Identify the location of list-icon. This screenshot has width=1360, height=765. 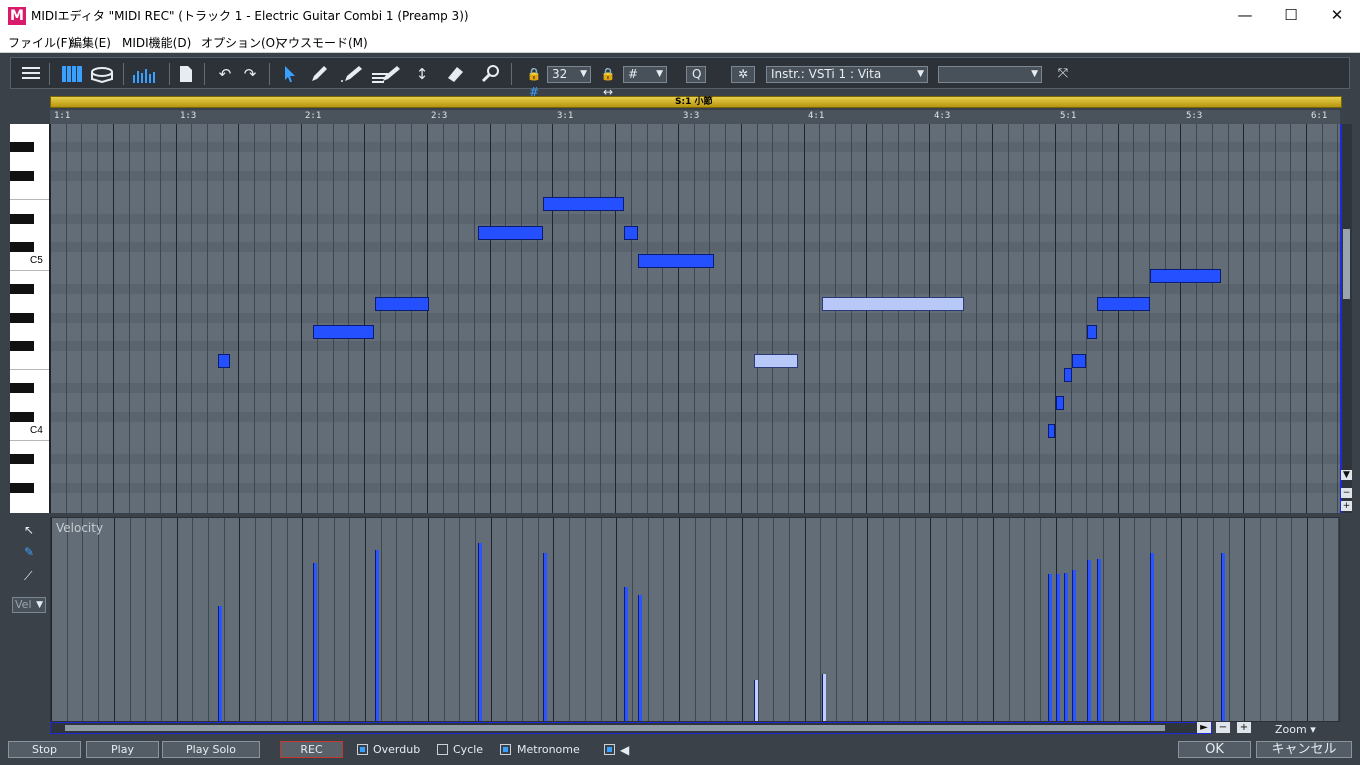
(31, 74).